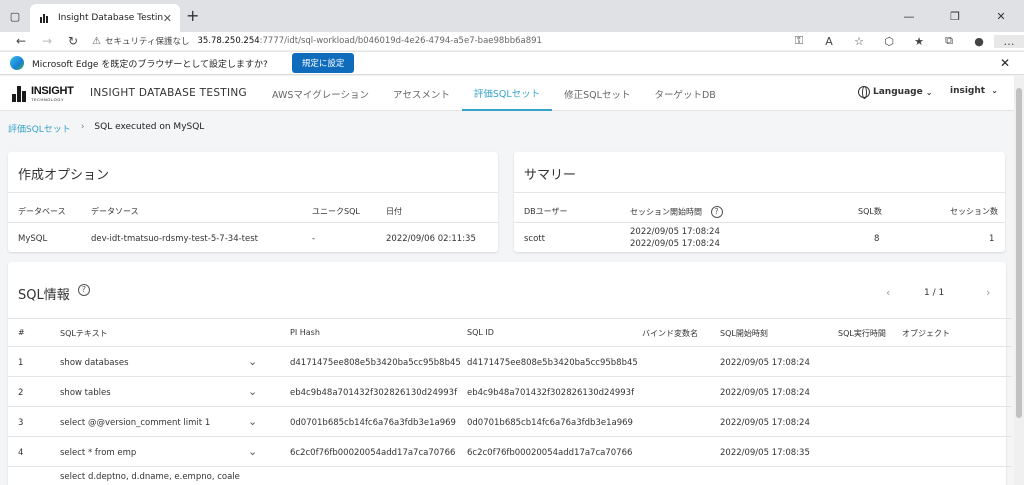 This screenshot has height=485, width=1024. I want to click on security-label: セキュリティ保護なし, so click(147, 42).